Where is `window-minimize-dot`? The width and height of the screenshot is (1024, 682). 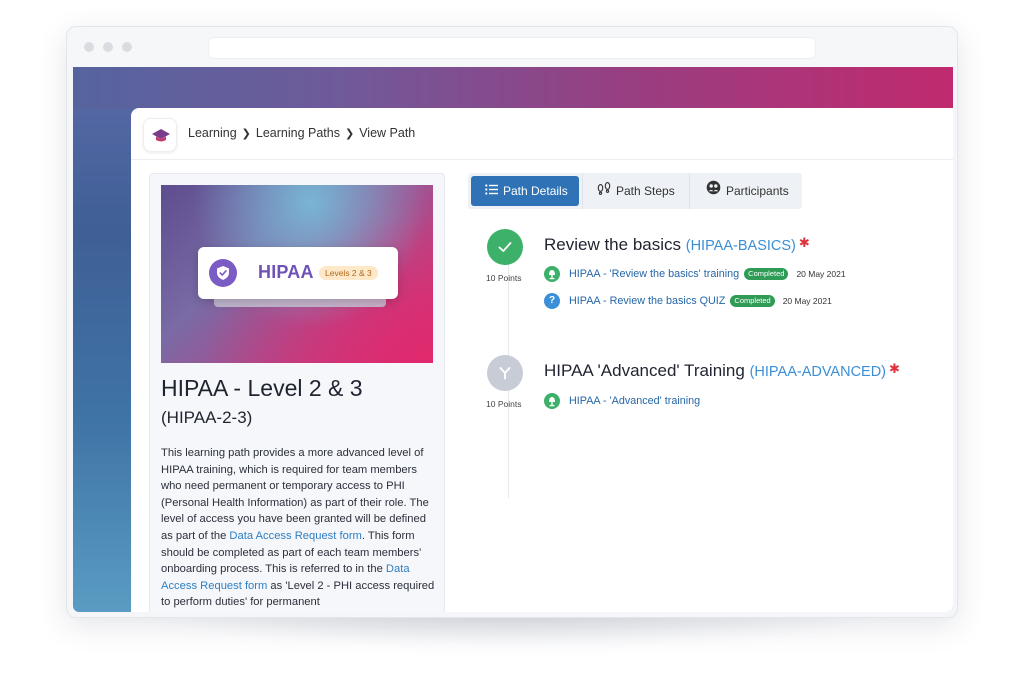 window-minimize-dot is located at coordinates (108, 47).